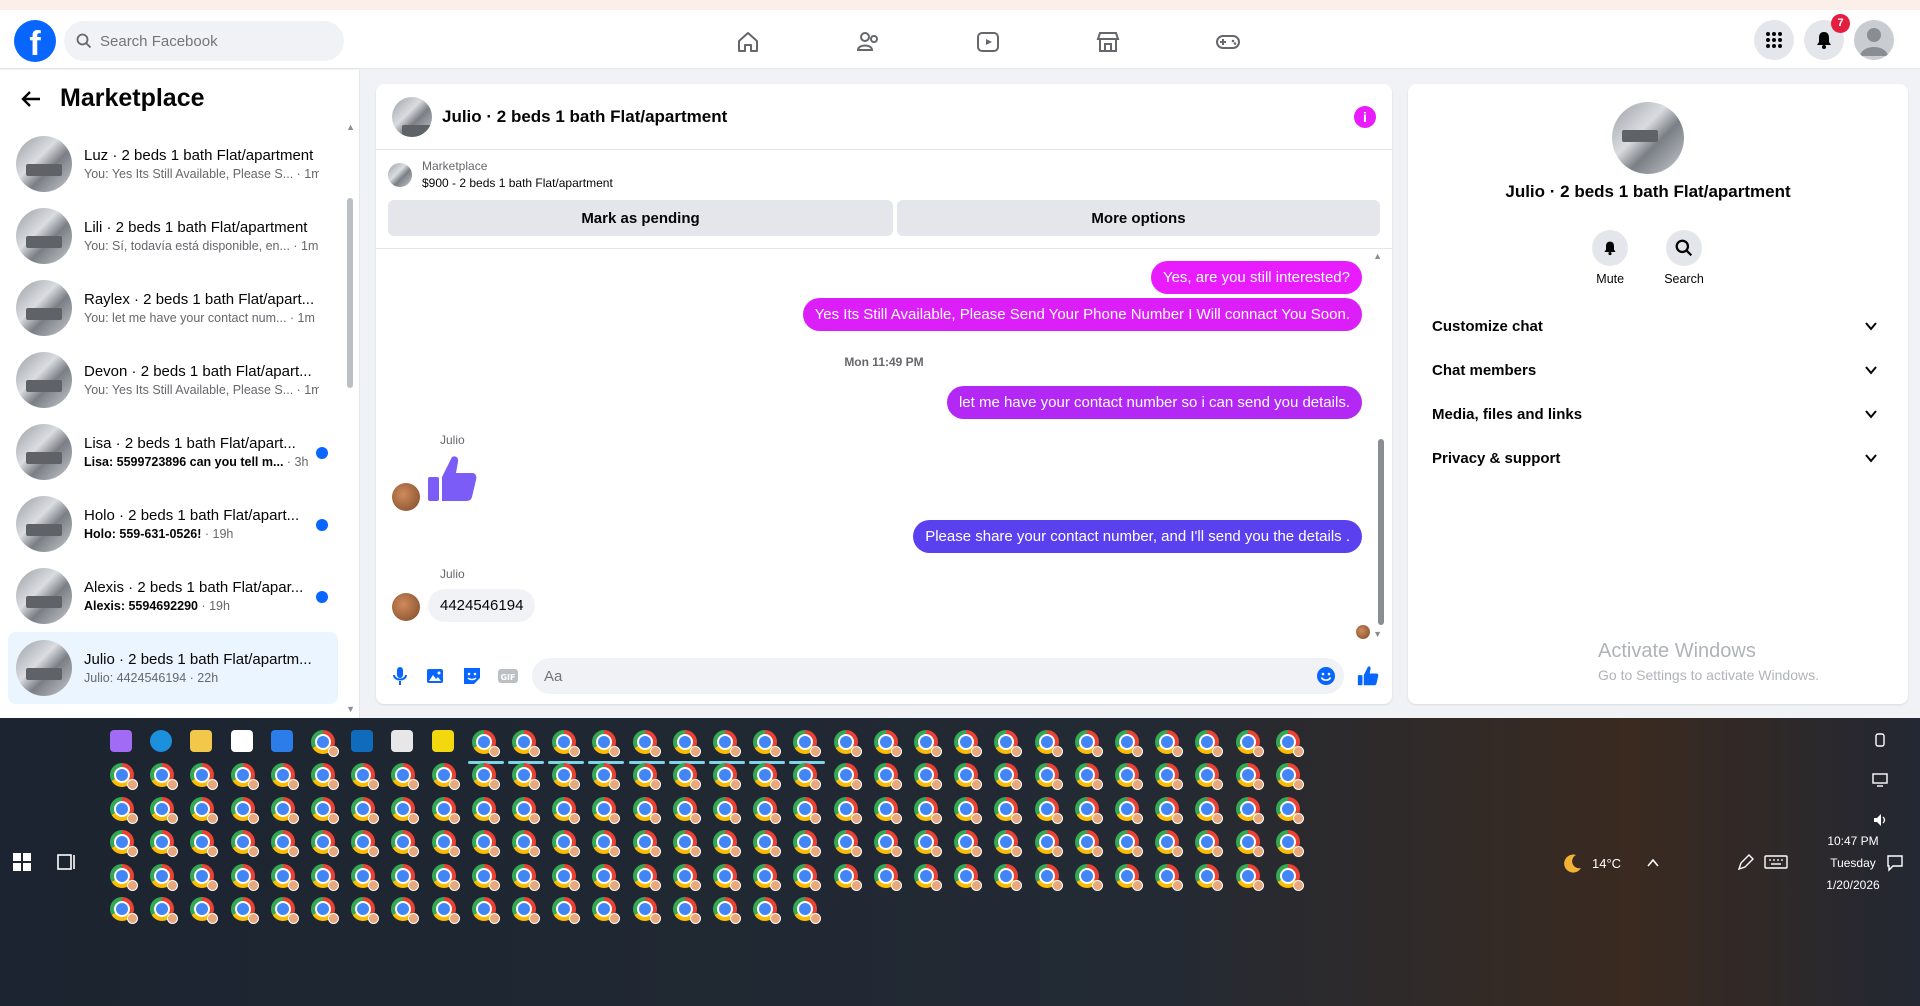 Image resolution: width=1920 pixels, height=1006 pixels. What do you see at coordinates (405, 744) in the screenshot?
I see `paint-icon` at bounding box center [405, 744].